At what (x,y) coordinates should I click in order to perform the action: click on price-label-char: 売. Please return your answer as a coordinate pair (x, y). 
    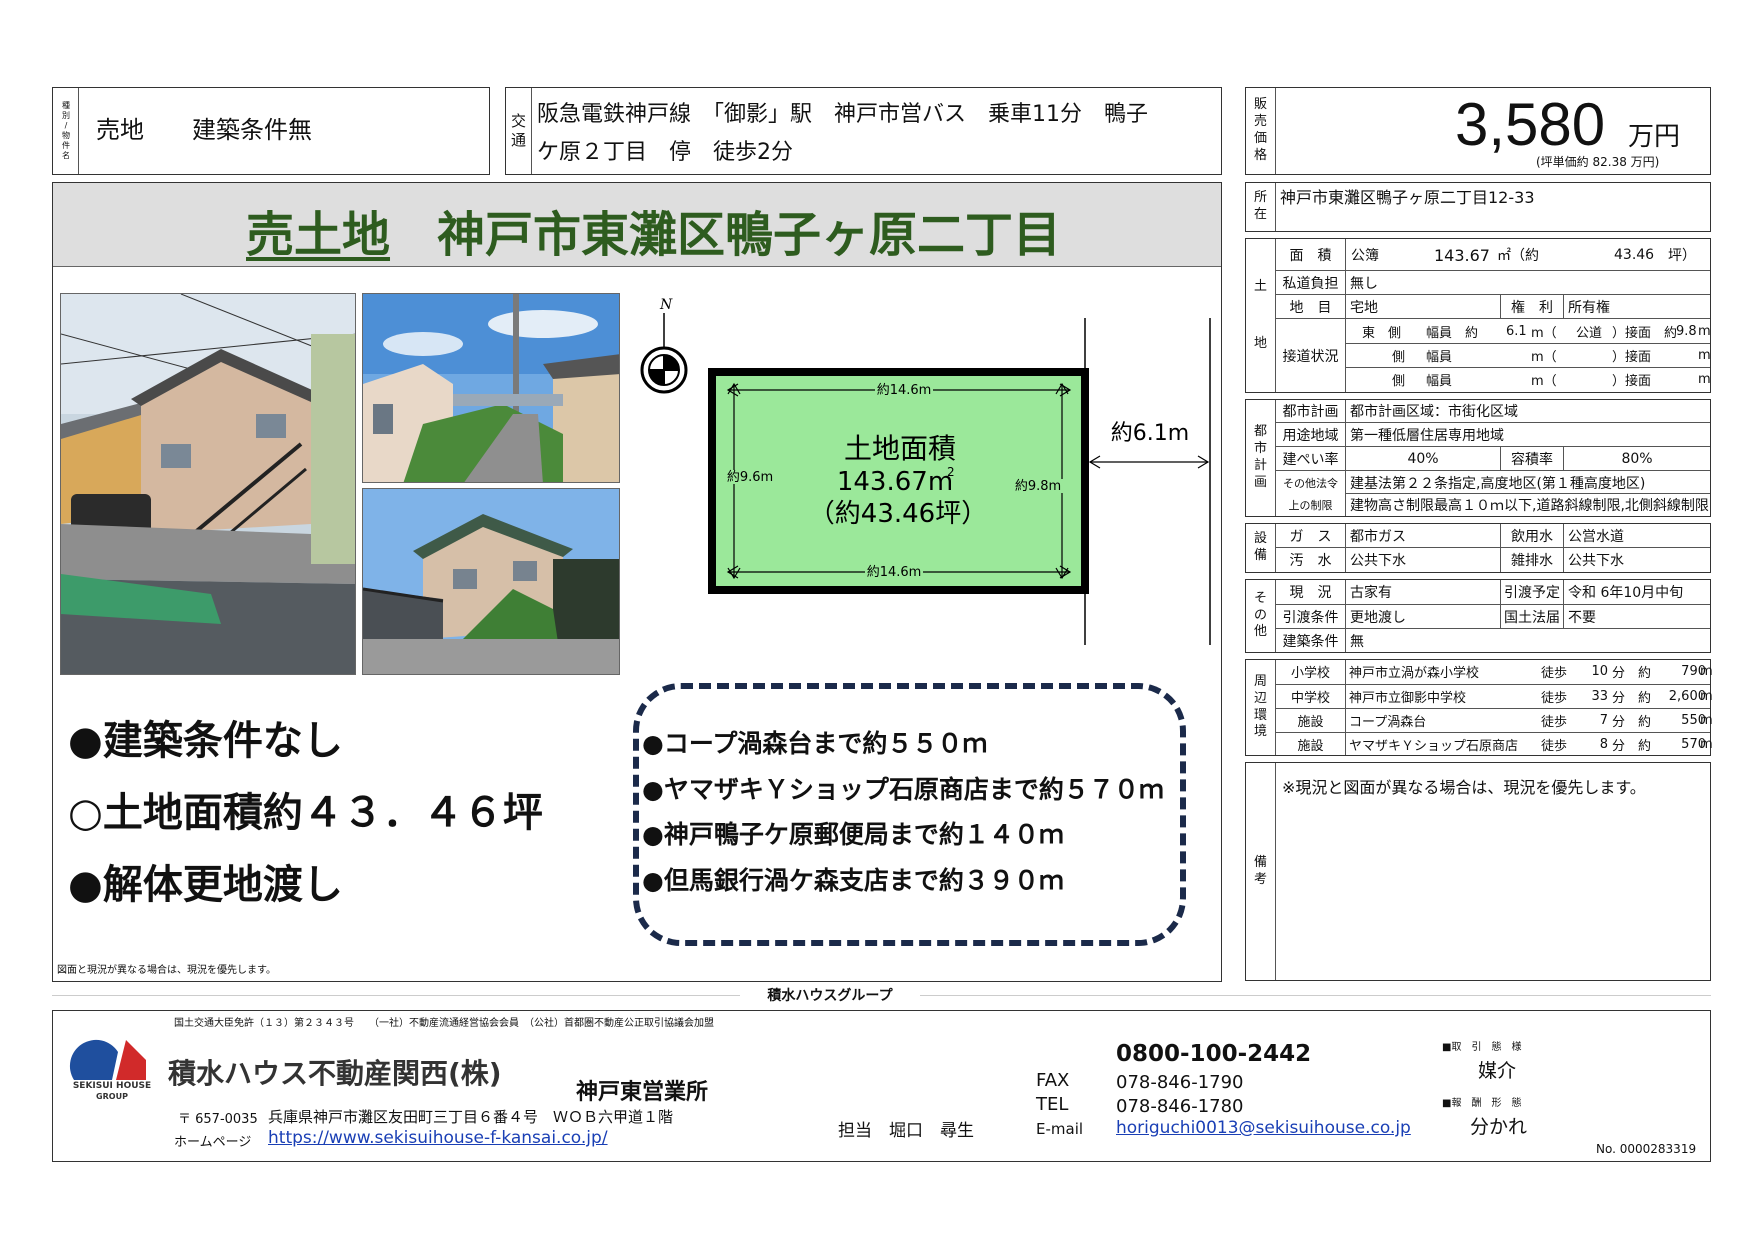
    Looking at the image, I should click on (1260, 122).